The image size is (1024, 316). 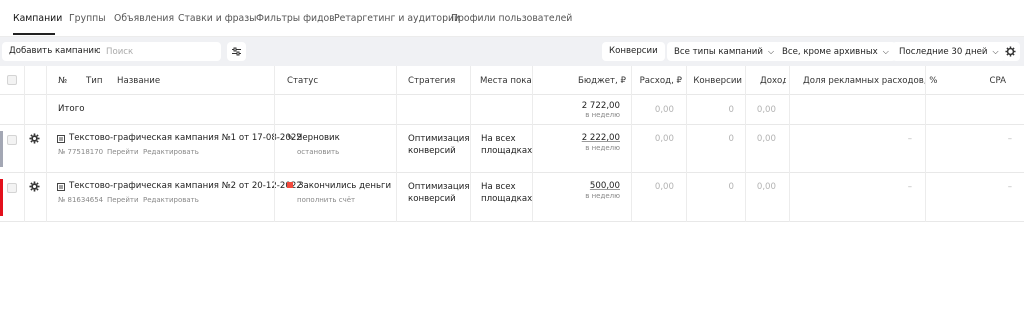 I want to click on campaign-state-bar, so click(x=1, y=149).